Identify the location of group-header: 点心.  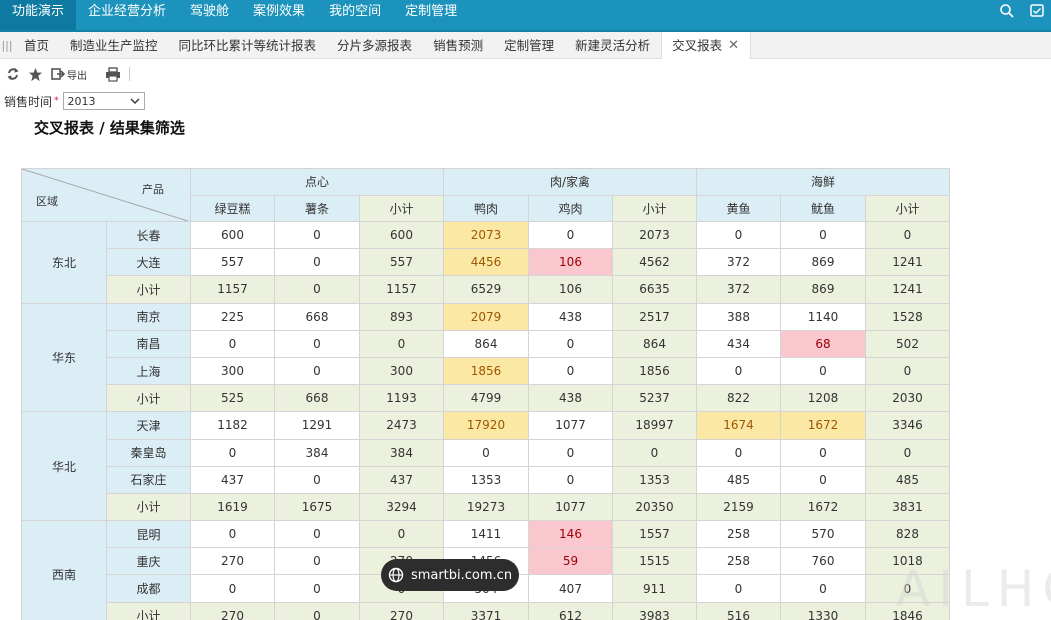
(317, 182).